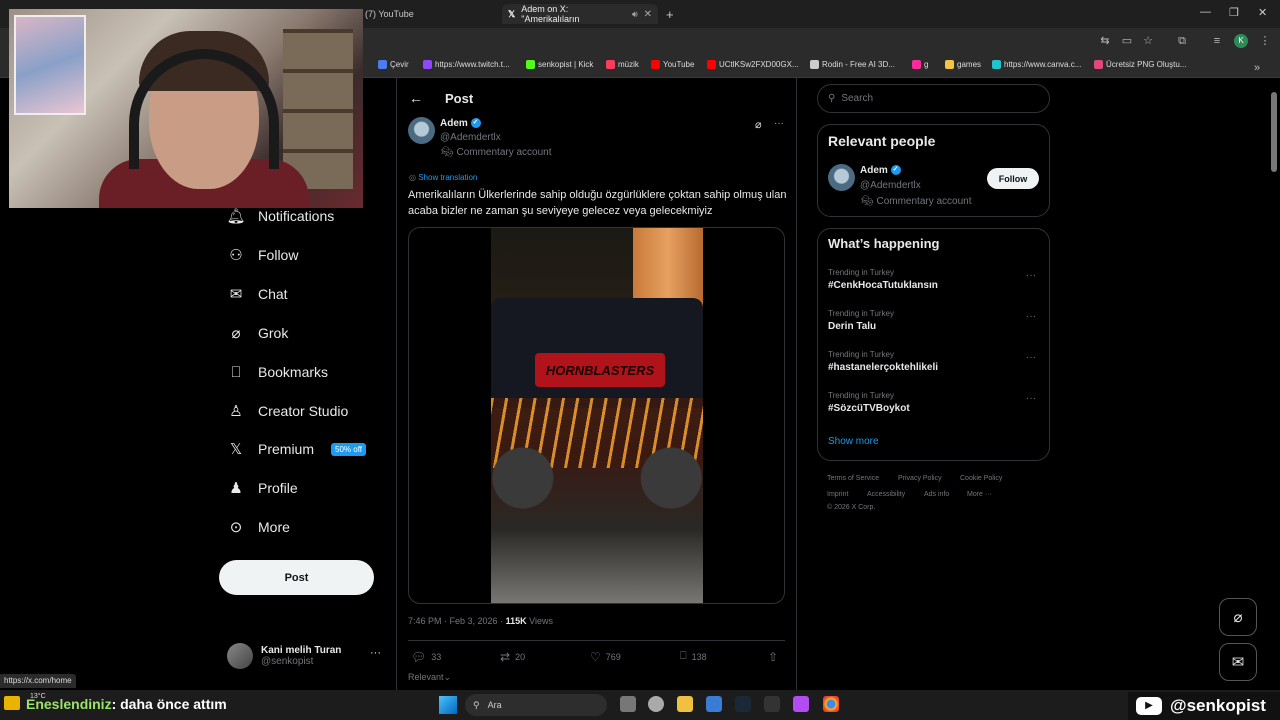  What do you see at coordinates (426, 657) in the screenshot?
I see `reply-button: 💬︎ 33` at bounding box center [426, 657].